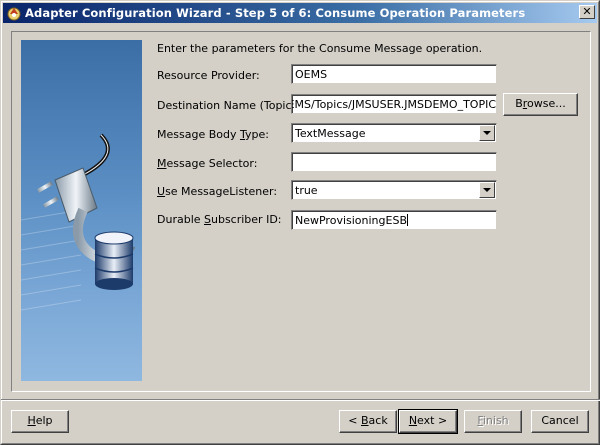 The width and height of the screenshot is (600, 445). Describe the element at coordinates (207, 163) in the screenshot. I see `message-selector-label: Message Selector:` at that location.